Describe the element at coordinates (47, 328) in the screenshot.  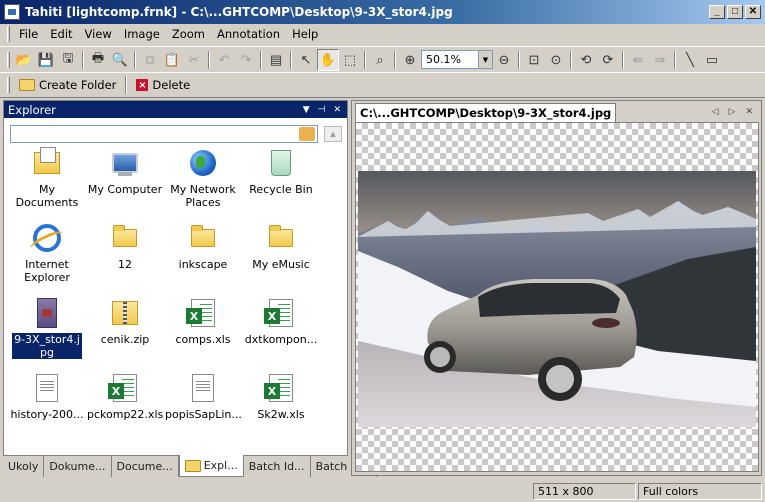
I see `file-item-jpg-selected: 9-3X_stor4.jpg` at that location.